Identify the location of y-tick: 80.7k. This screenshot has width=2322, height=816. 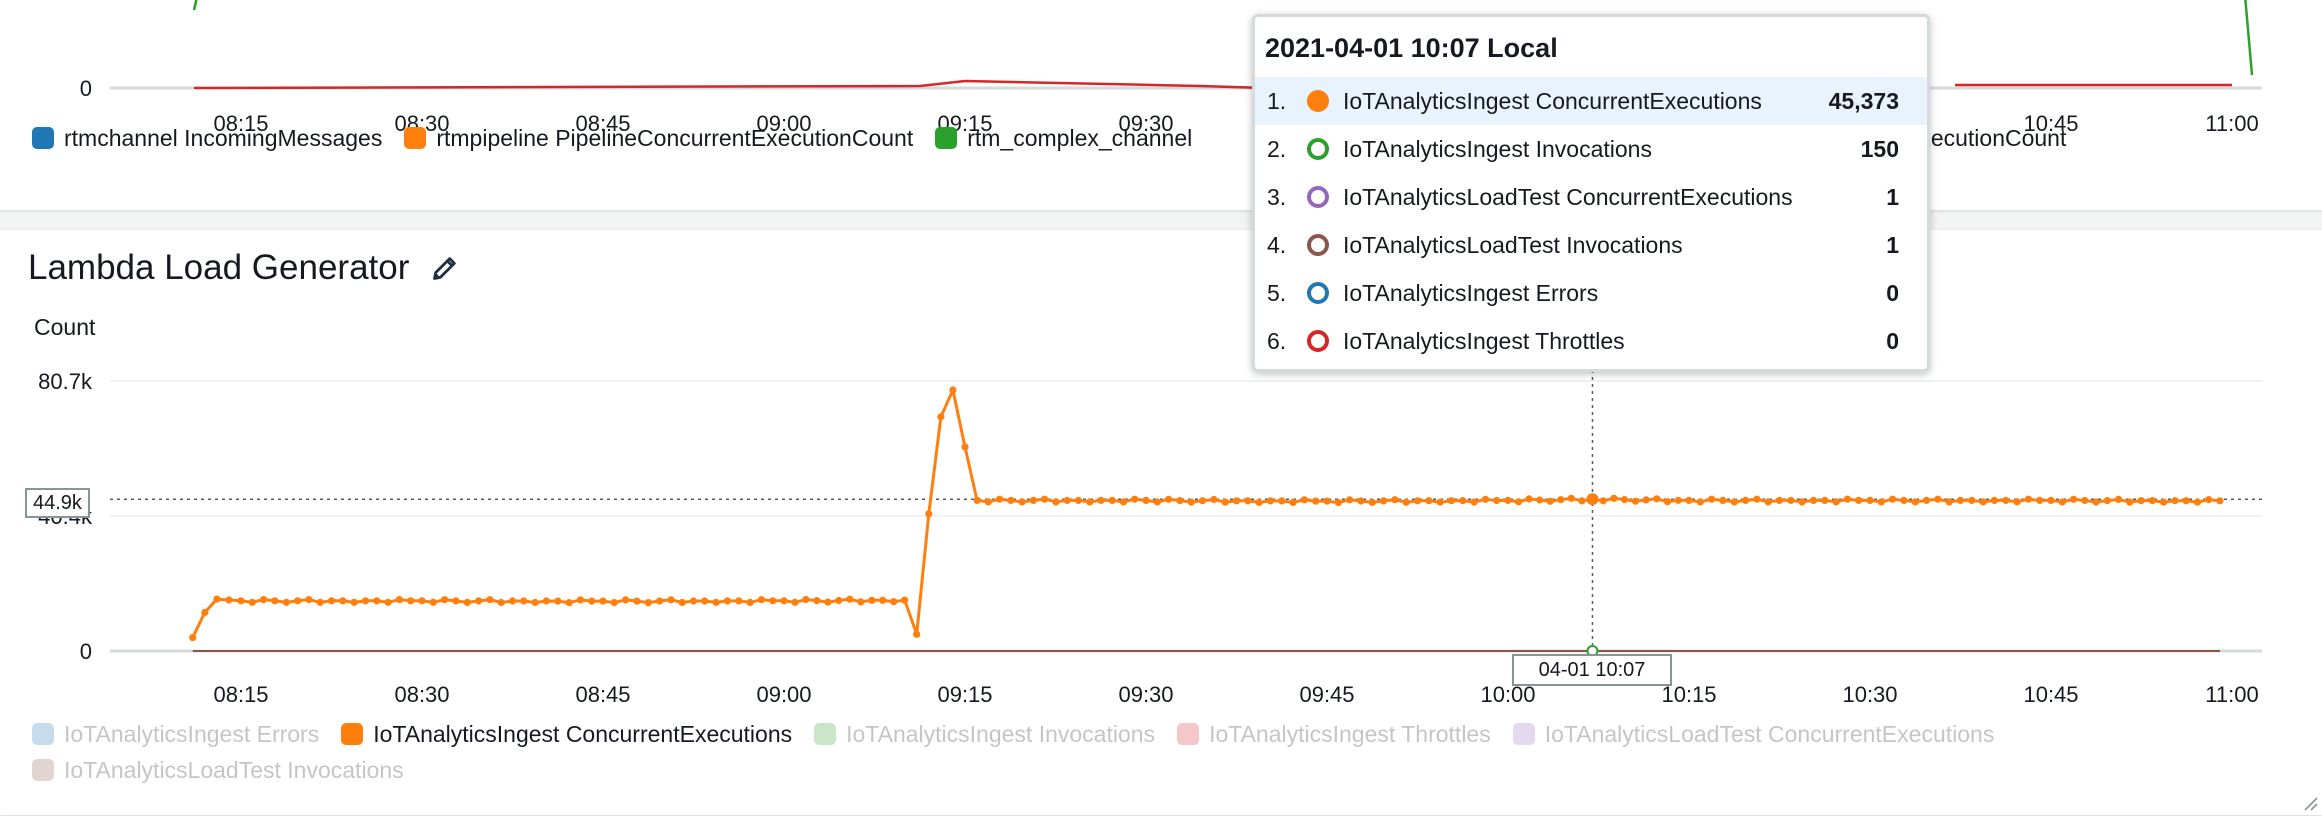
(65, 381).